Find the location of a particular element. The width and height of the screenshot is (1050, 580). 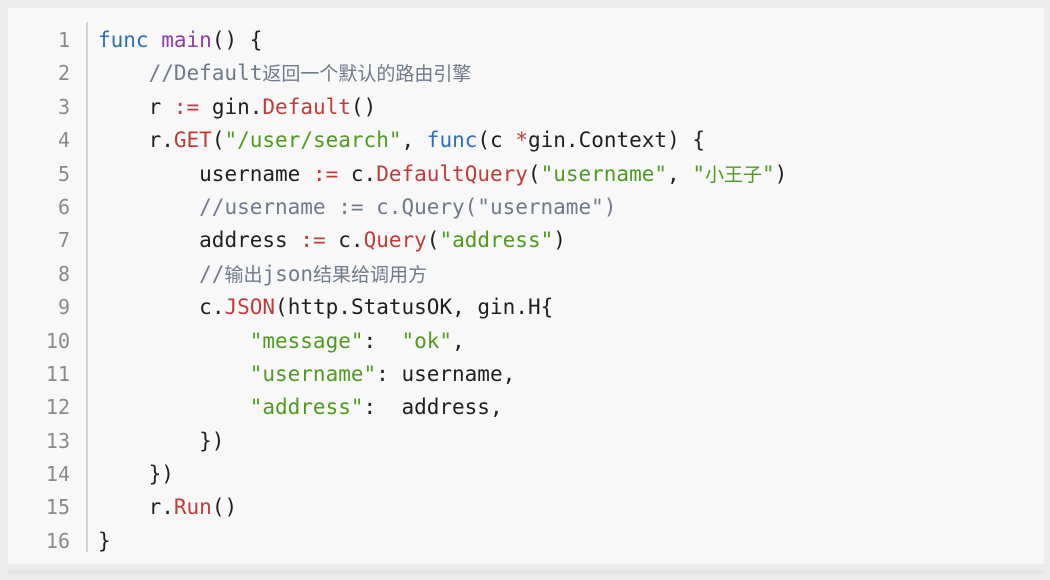

code-token-method: Run is located at coordinates (192, 507).